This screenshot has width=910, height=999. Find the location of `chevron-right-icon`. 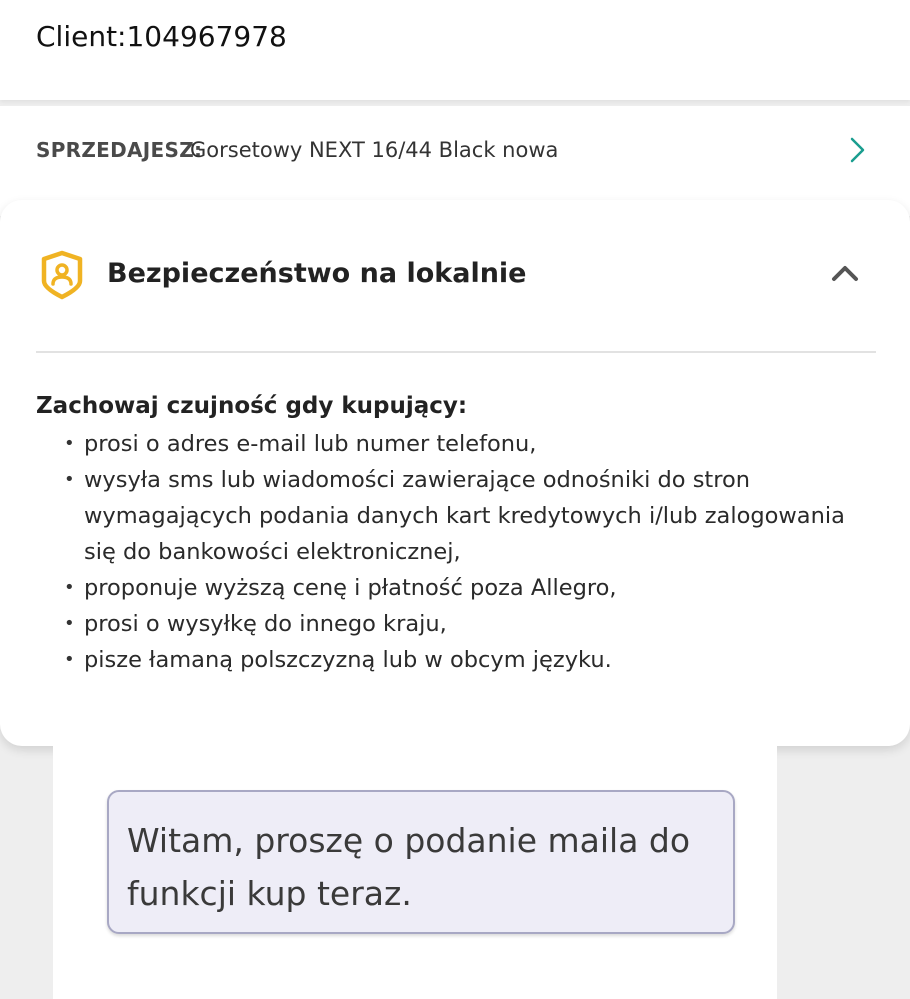

chevron-right-icon is located at coordinates (857, 150).